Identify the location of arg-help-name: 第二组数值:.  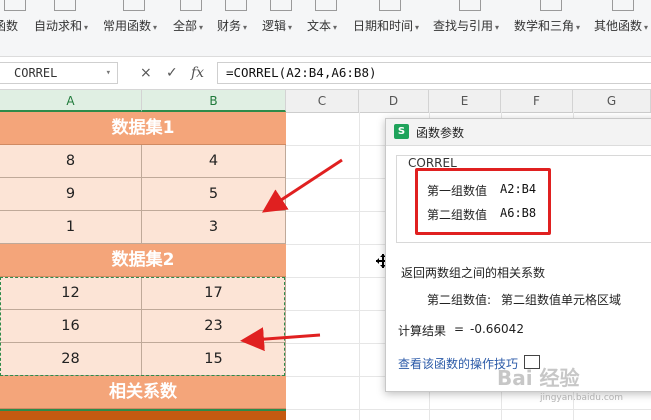
(459, 300).